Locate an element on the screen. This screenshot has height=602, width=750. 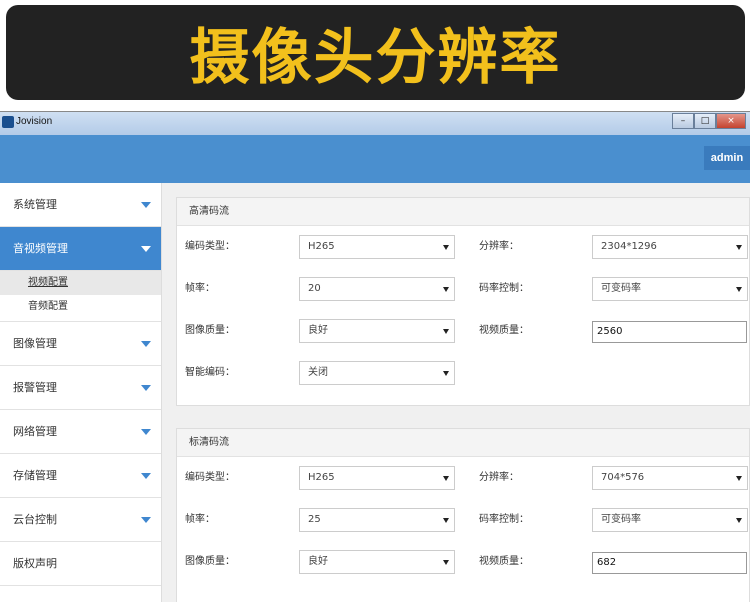
panel-title: 高清码流 is located at coordinates (463, 212).